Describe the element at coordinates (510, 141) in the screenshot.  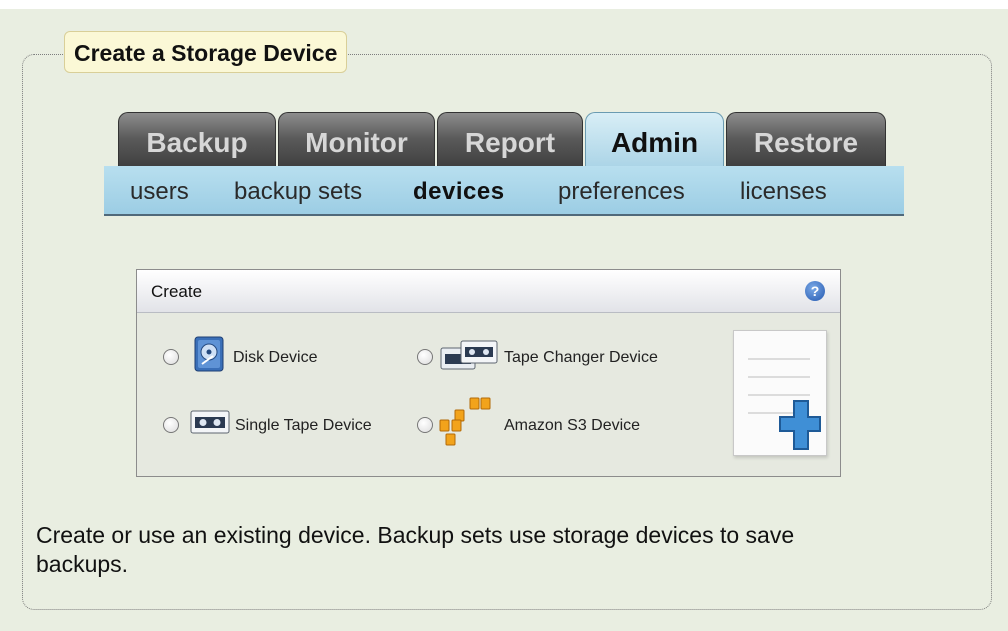
I see `tab-report: Report` at that location.